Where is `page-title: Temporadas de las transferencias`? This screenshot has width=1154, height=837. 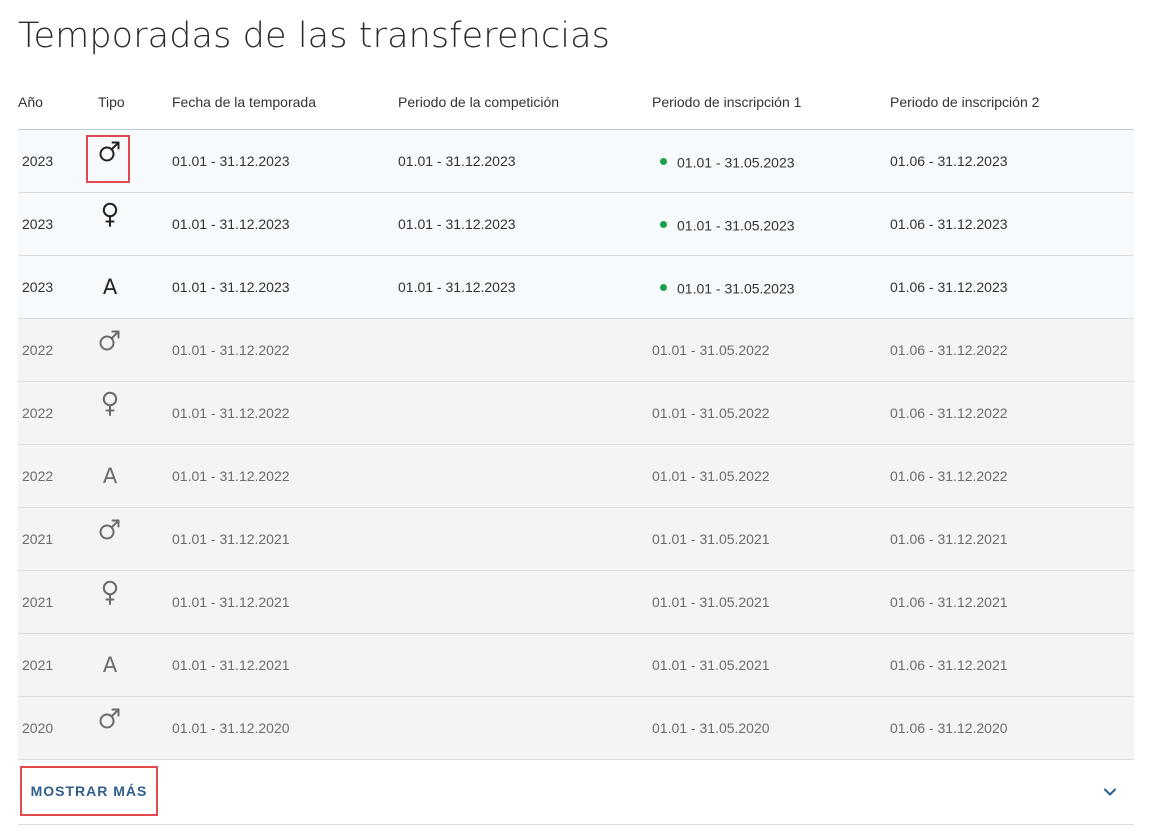 page-title: Temporadas de las transferencias is located at coordinates (314, 36).